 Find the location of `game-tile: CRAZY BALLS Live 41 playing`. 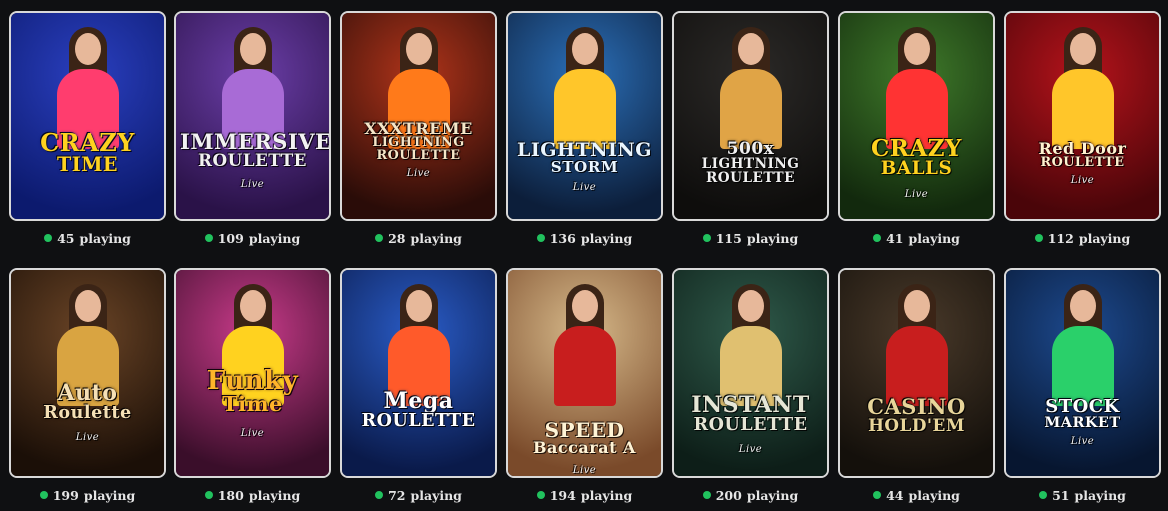

game-tile: CRAZY BALLS Live 41 playing is located at coordinates (916, 130).